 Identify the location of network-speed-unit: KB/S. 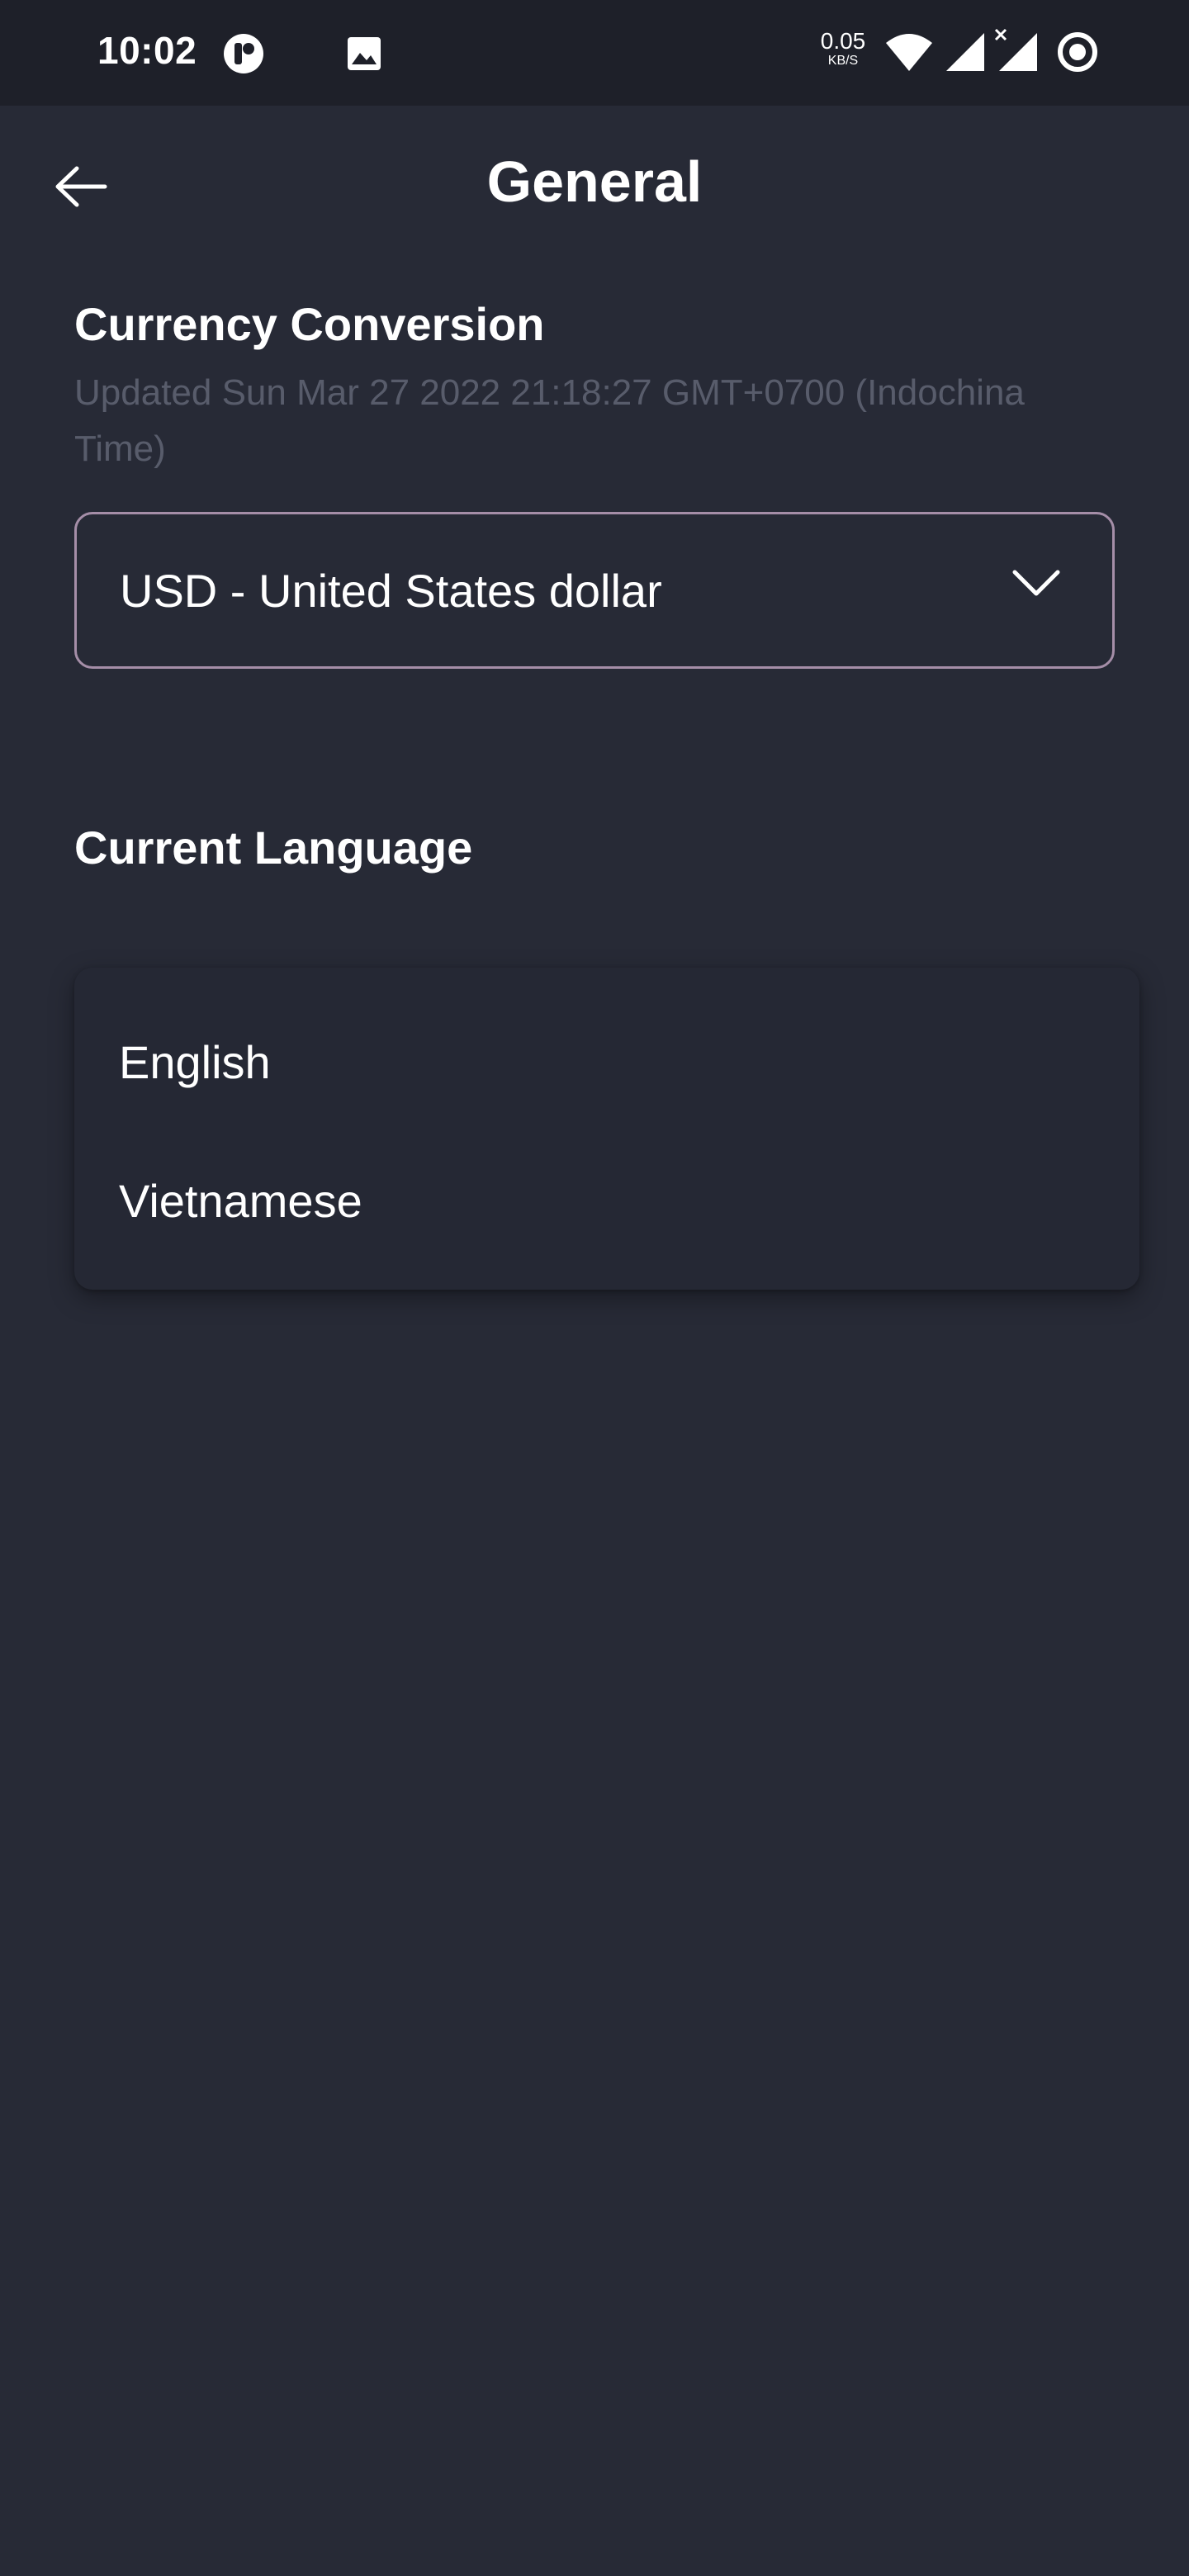
(843, 61).